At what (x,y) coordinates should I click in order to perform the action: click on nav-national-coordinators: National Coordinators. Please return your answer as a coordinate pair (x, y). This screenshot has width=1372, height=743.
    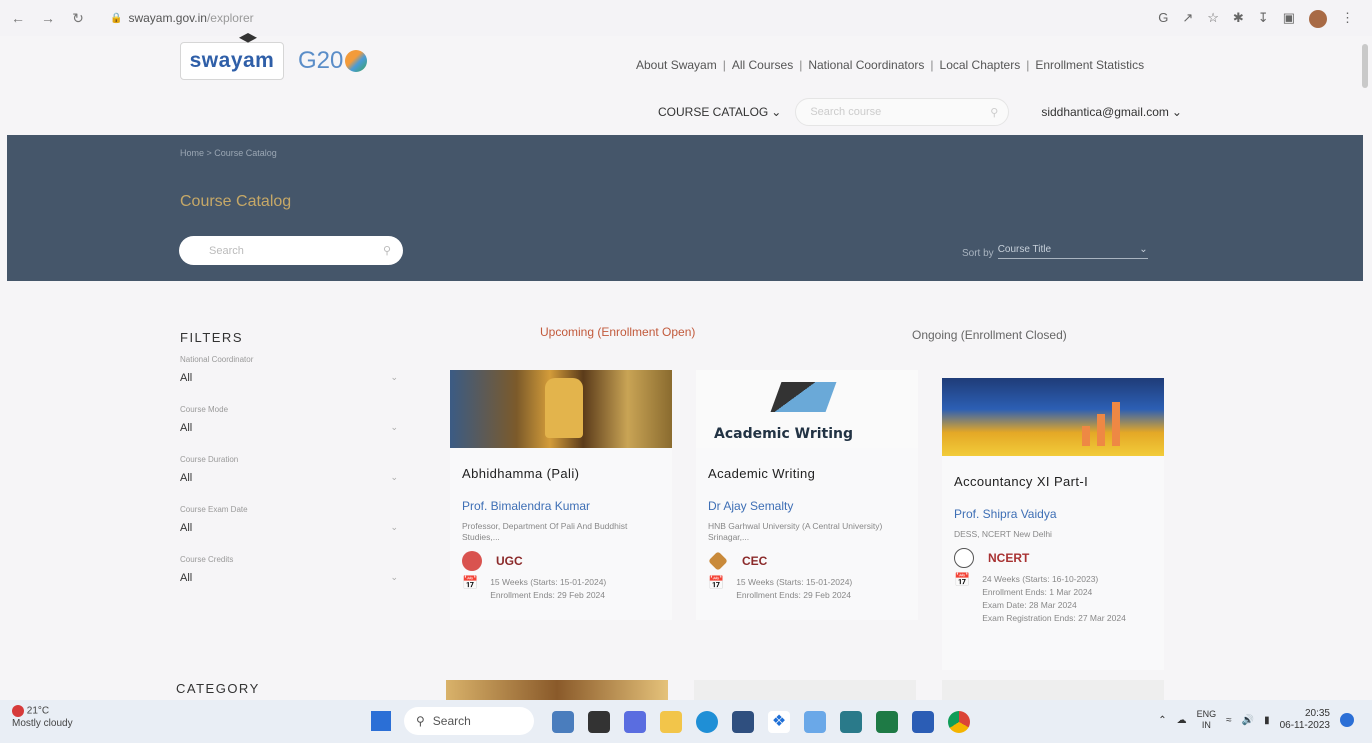
    Looking at the image, I should click on (866, 65).